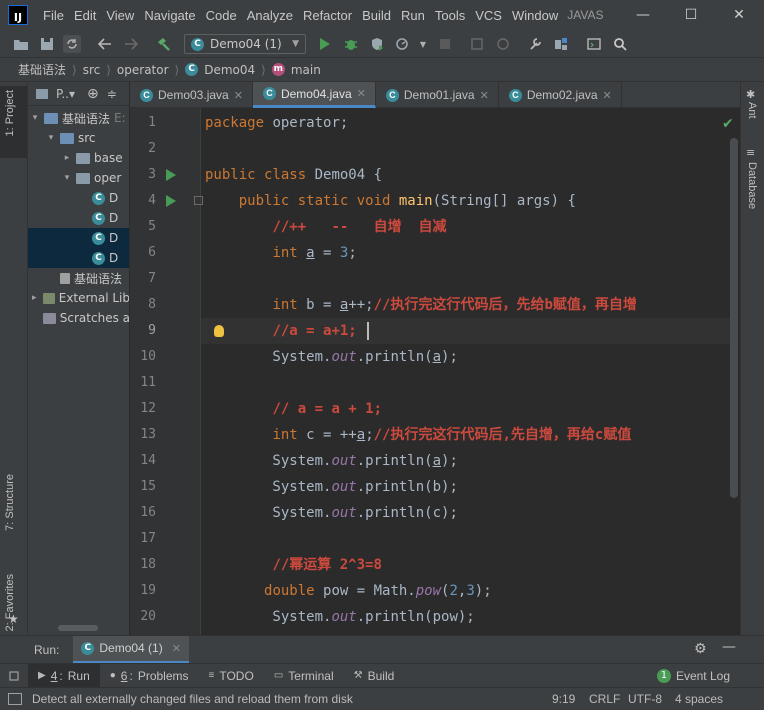 This screenshot has width=764, height=710. I want to click on gear-icon: ⚙, so click(700, 649).